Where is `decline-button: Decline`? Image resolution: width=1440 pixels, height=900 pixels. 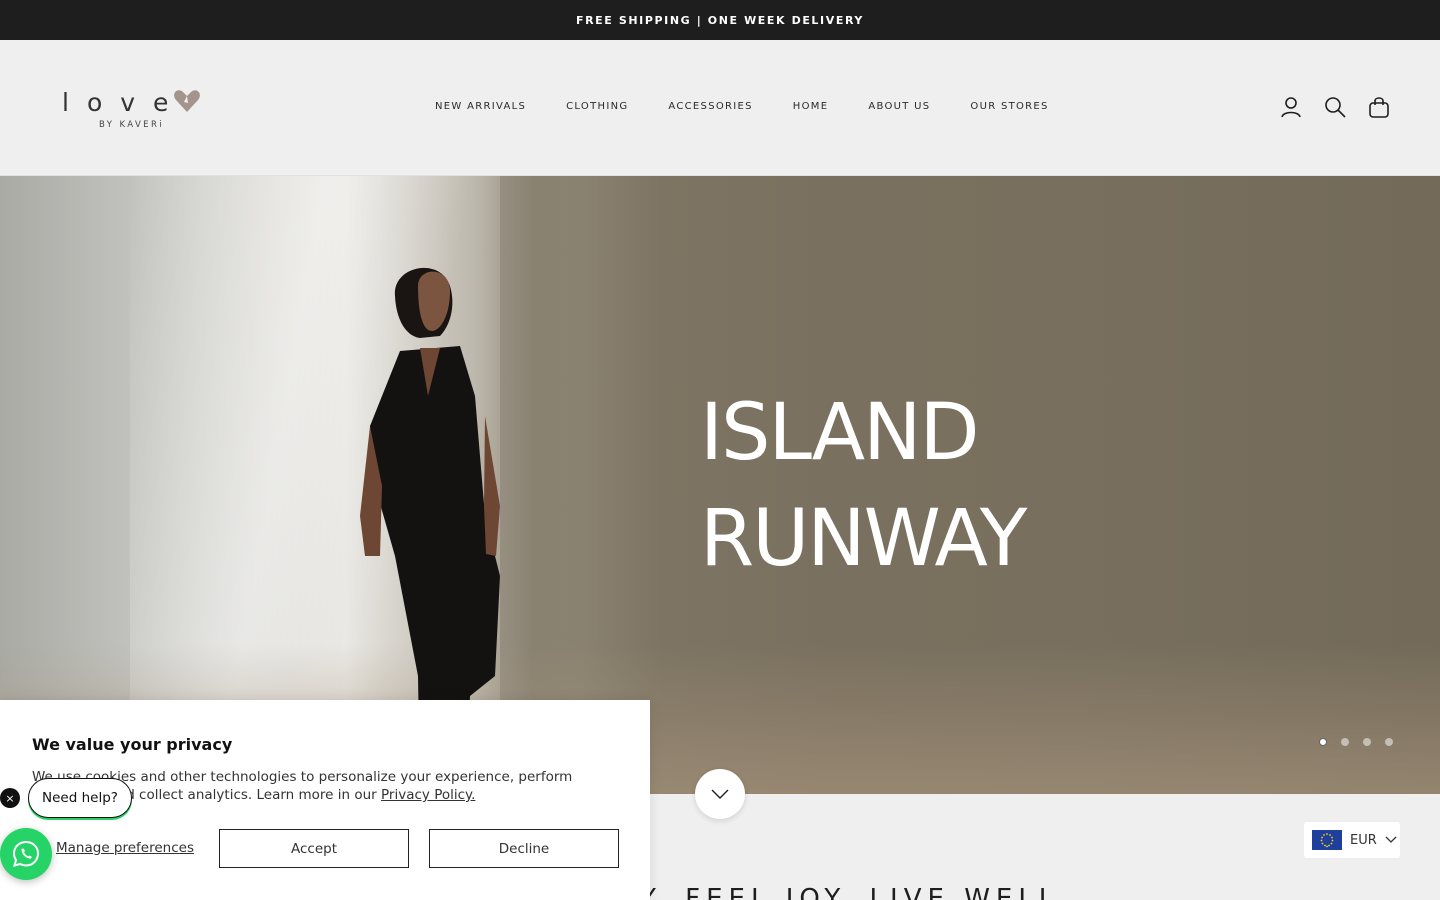 decline-button: Decline is located at coordinates (524, 848).